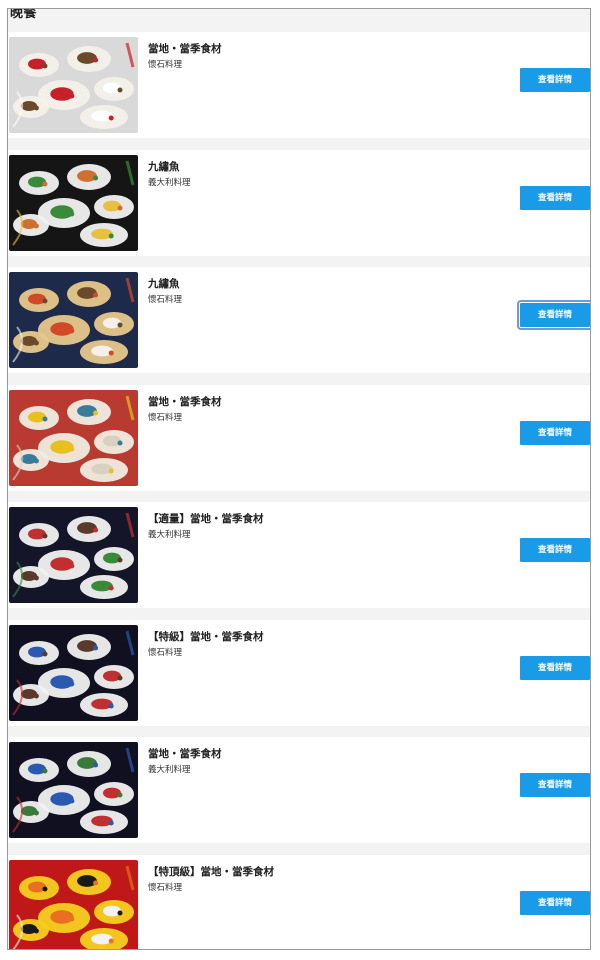 This screenshot has height=960, width=600. Describe the element at coordinates (24, 14) in the screenshot. I see `section-title: 晚餐` at that location.